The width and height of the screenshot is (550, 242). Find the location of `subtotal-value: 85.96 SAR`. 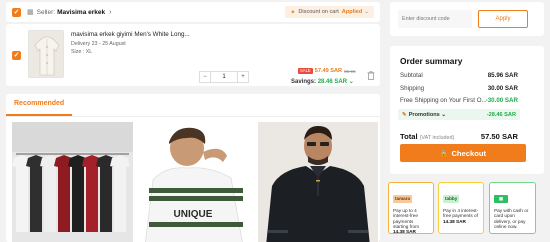

subtotal-value: 85.96 SAR is located at coordinates (502, 75).